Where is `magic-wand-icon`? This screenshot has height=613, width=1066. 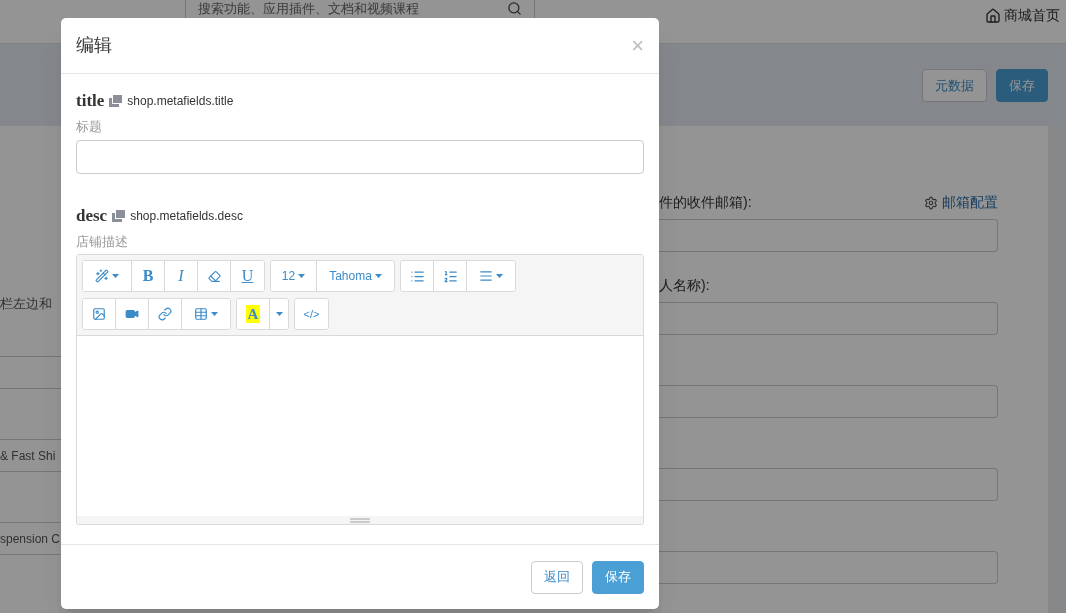 magic-wand-icon is located at coordinates (102, 276).